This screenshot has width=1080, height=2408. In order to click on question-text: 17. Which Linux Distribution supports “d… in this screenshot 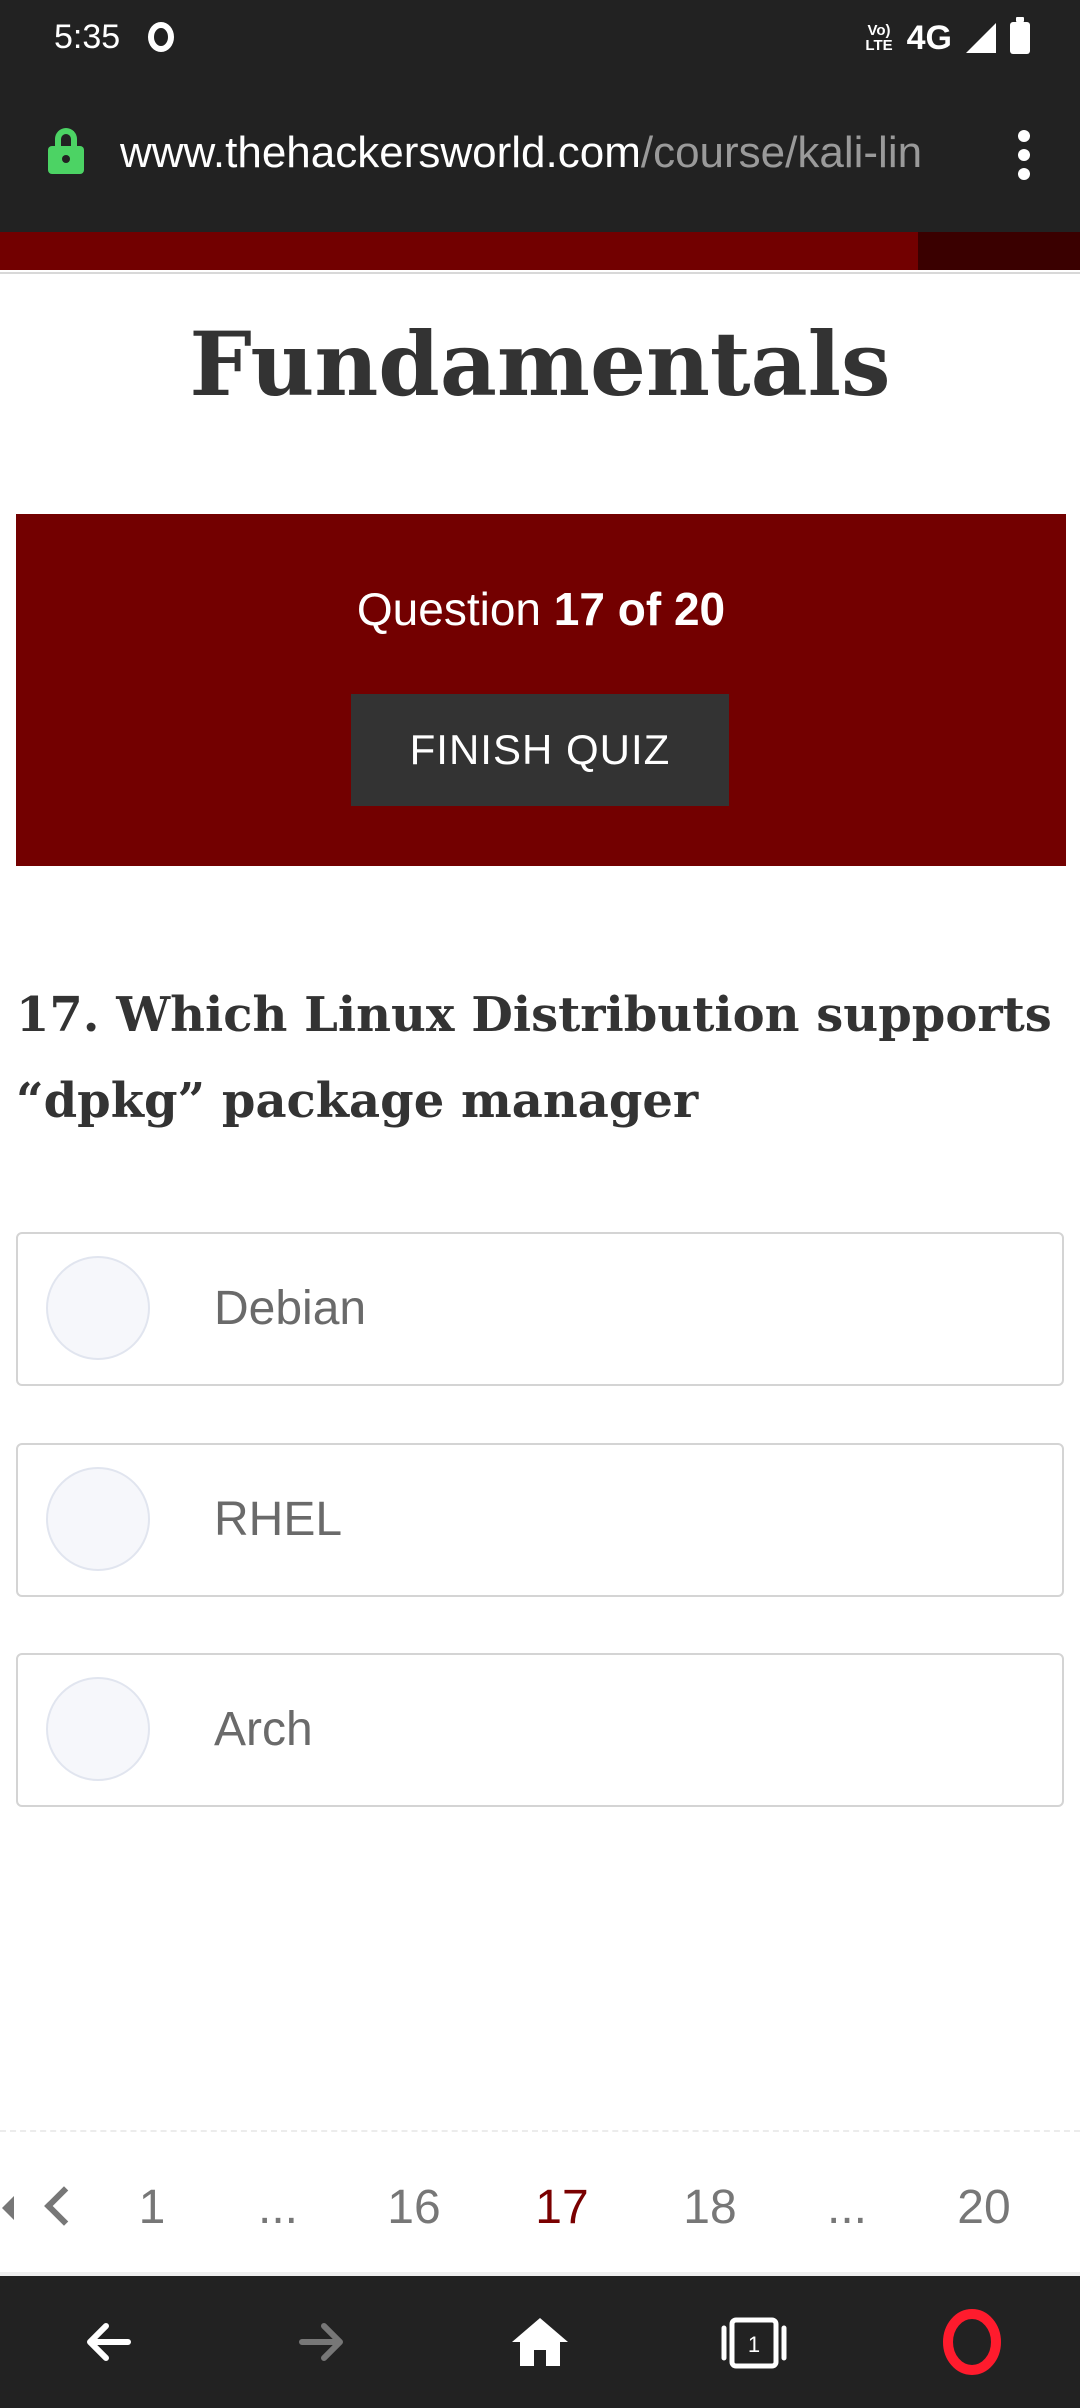, I will do `click(534, 1058)`.